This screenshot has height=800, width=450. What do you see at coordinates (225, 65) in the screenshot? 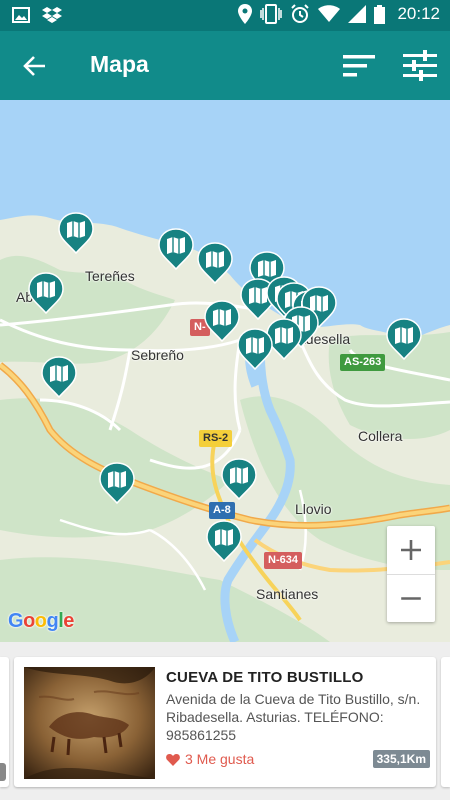
I see `app-bar: Mapa` at bounding box center [225, 65].